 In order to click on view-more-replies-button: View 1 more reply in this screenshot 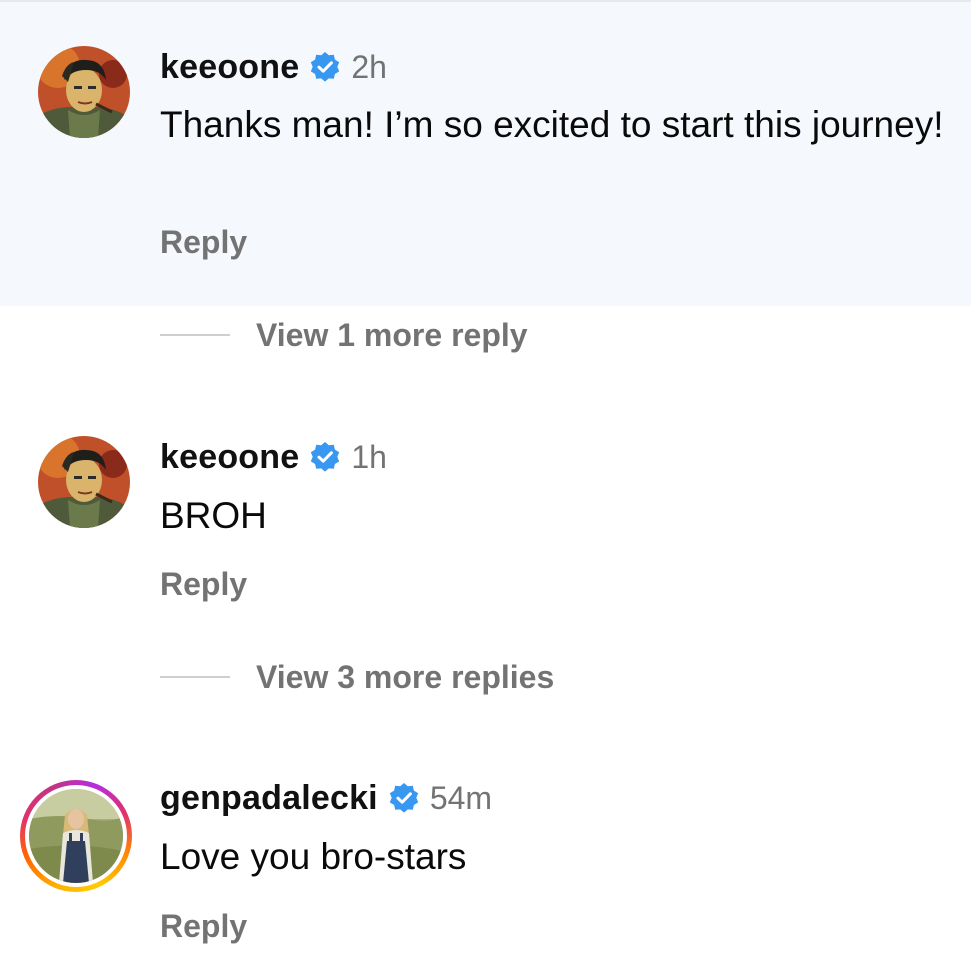, I will do `click(344, 335)`.